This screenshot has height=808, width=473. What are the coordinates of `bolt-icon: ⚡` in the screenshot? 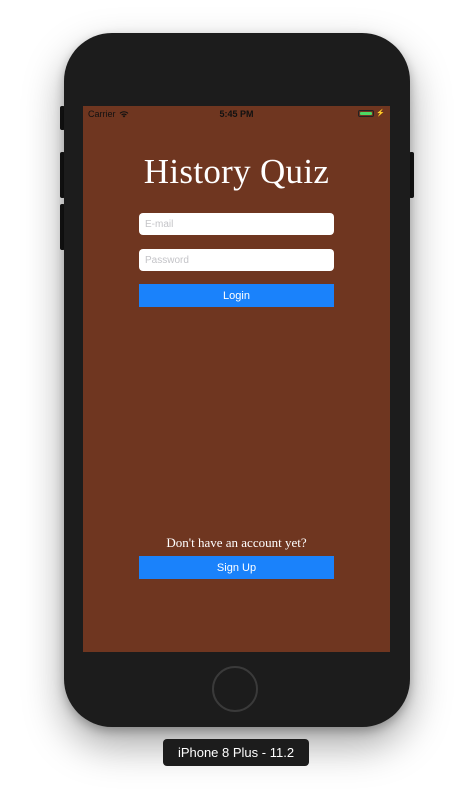 It's located at (380, 113).